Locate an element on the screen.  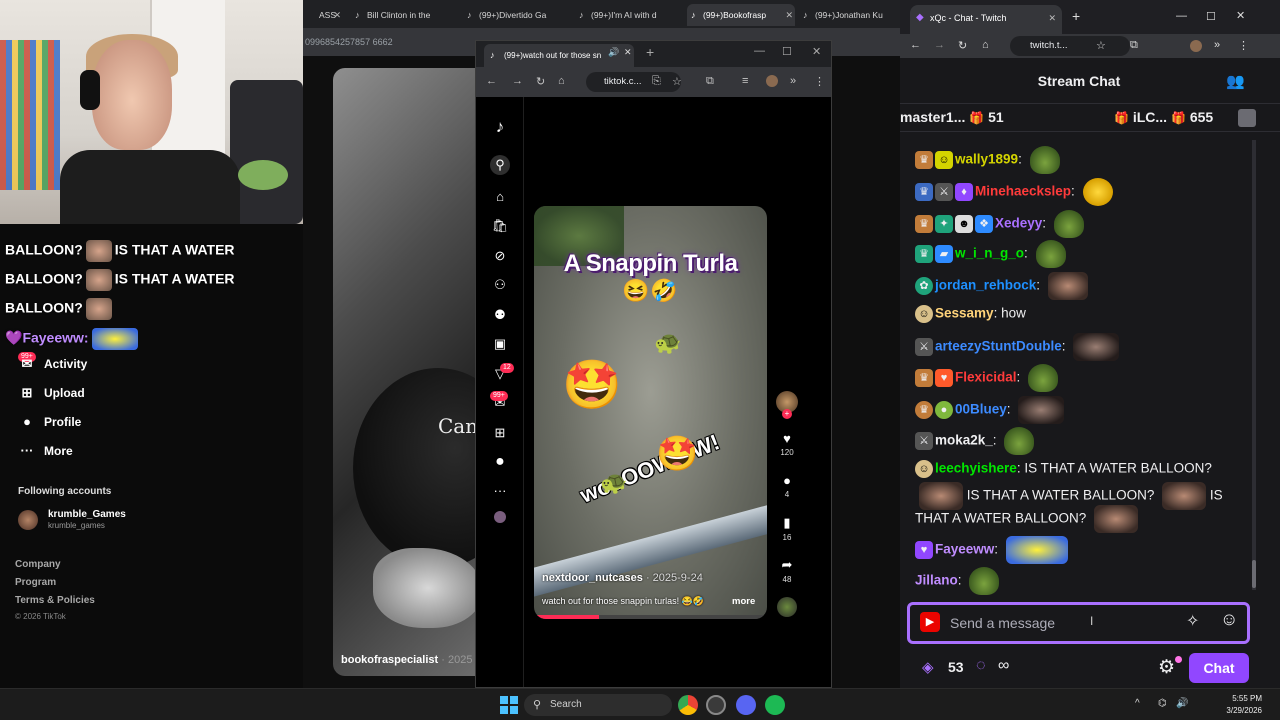
network-icon: ⌬ is located at coordinates (1162, 703).